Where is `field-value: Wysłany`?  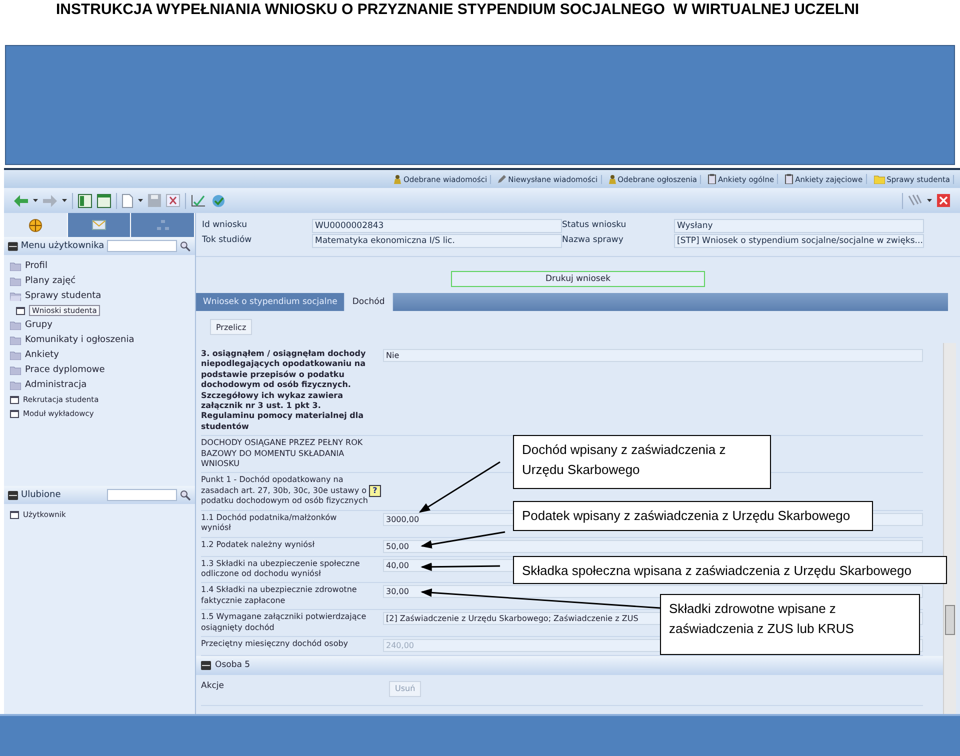
field-value: Wysłany is located at coordinates (799, 226).